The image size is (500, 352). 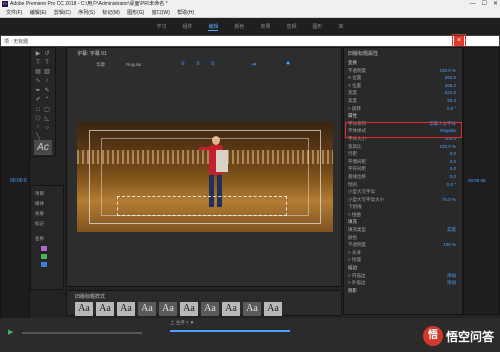 I want to click on add-anchor-icon: ✎, so click(x=47, y=91).